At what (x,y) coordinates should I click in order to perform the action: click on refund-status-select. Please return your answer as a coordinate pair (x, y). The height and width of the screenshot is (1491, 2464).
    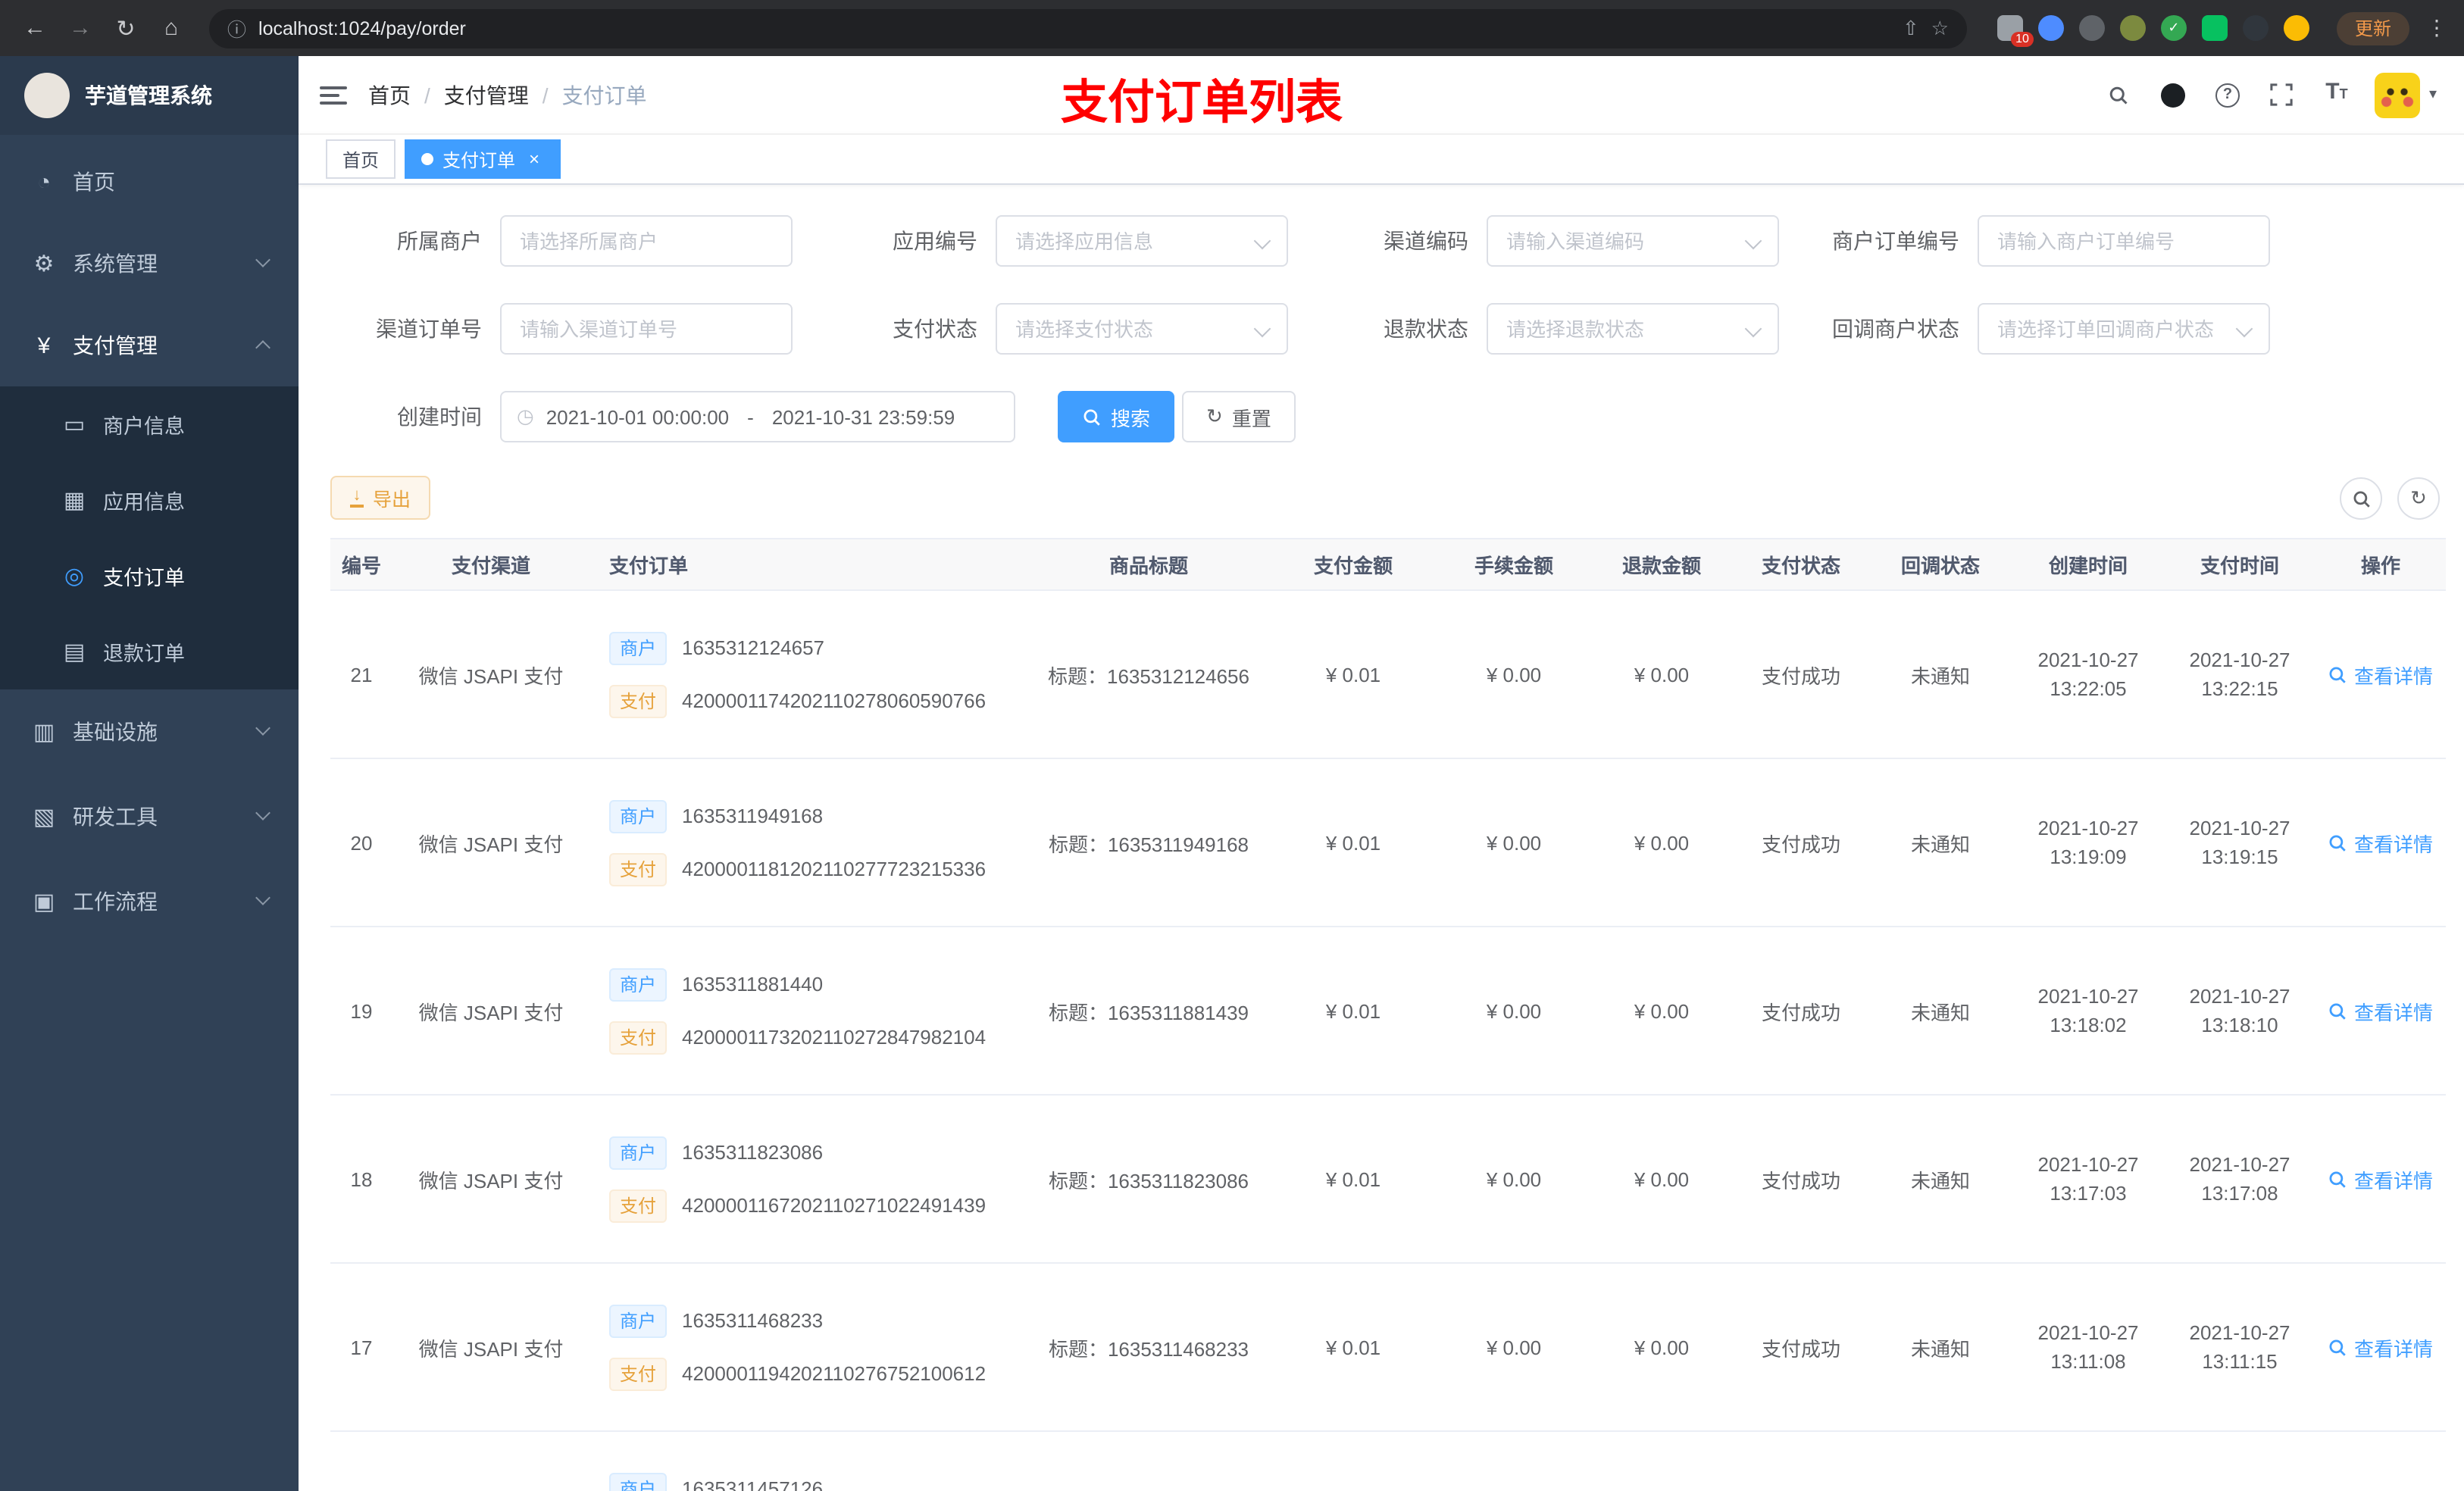
    Looking at the image, I should click on (1633, 329).